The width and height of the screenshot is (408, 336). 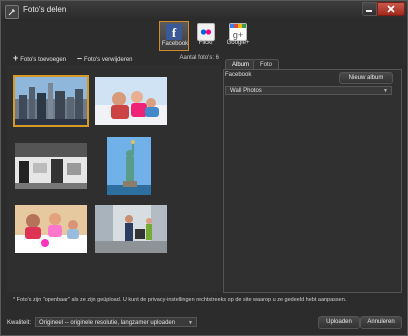 I want to click on album-dropdown-value: Wall Photos, so click(x=246, y=91).